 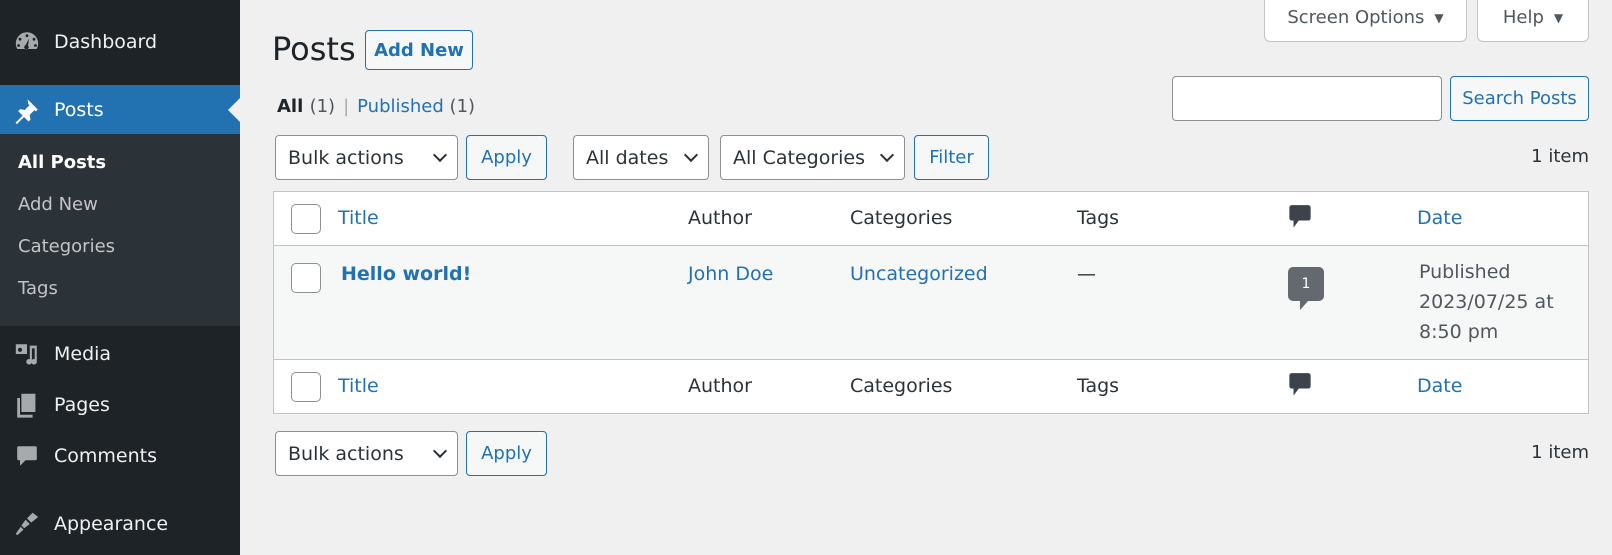 What do you see at coordinates (106, 42) in the screenshot?
I see `sidebar-item-label: Dashboard` at bounding box center [106, 42].